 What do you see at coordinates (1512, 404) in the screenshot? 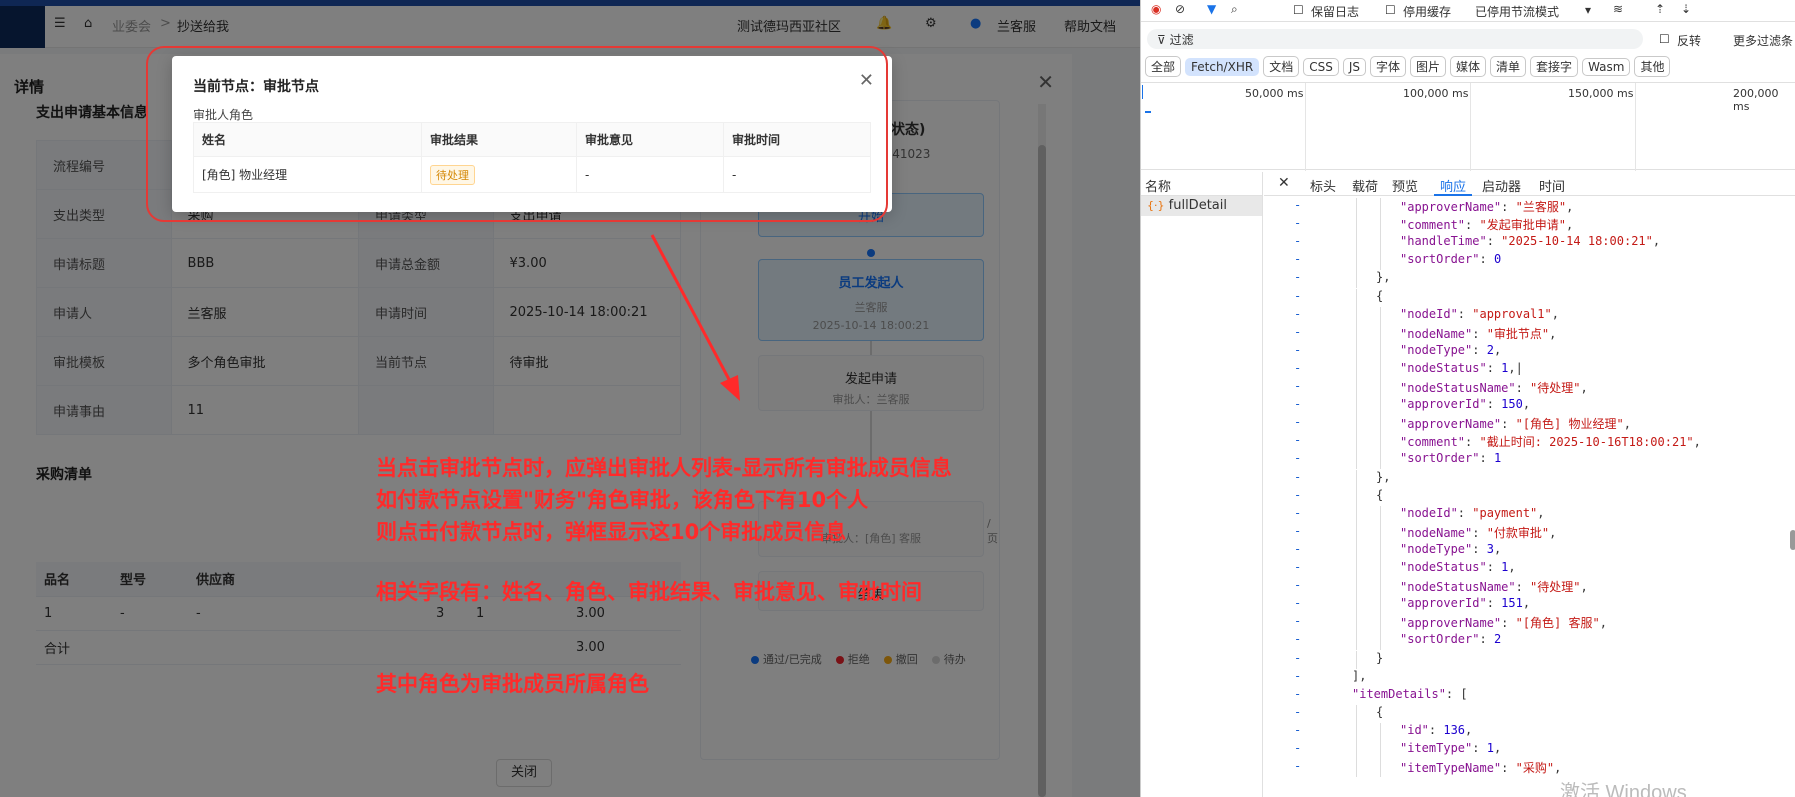
I see `json-value: 150` at bounding box center [1512, 404].